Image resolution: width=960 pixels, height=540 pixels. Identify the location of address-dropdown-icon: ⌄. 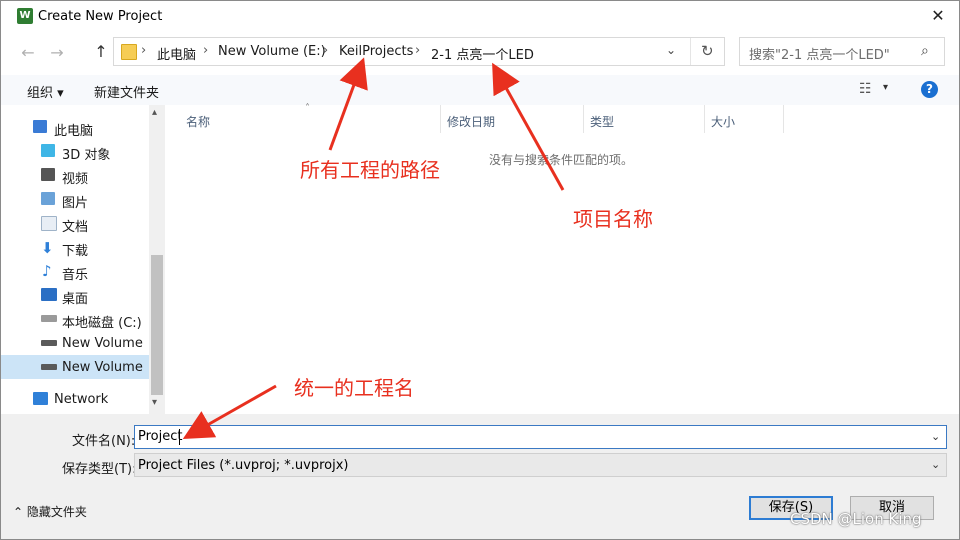
(671, 50).